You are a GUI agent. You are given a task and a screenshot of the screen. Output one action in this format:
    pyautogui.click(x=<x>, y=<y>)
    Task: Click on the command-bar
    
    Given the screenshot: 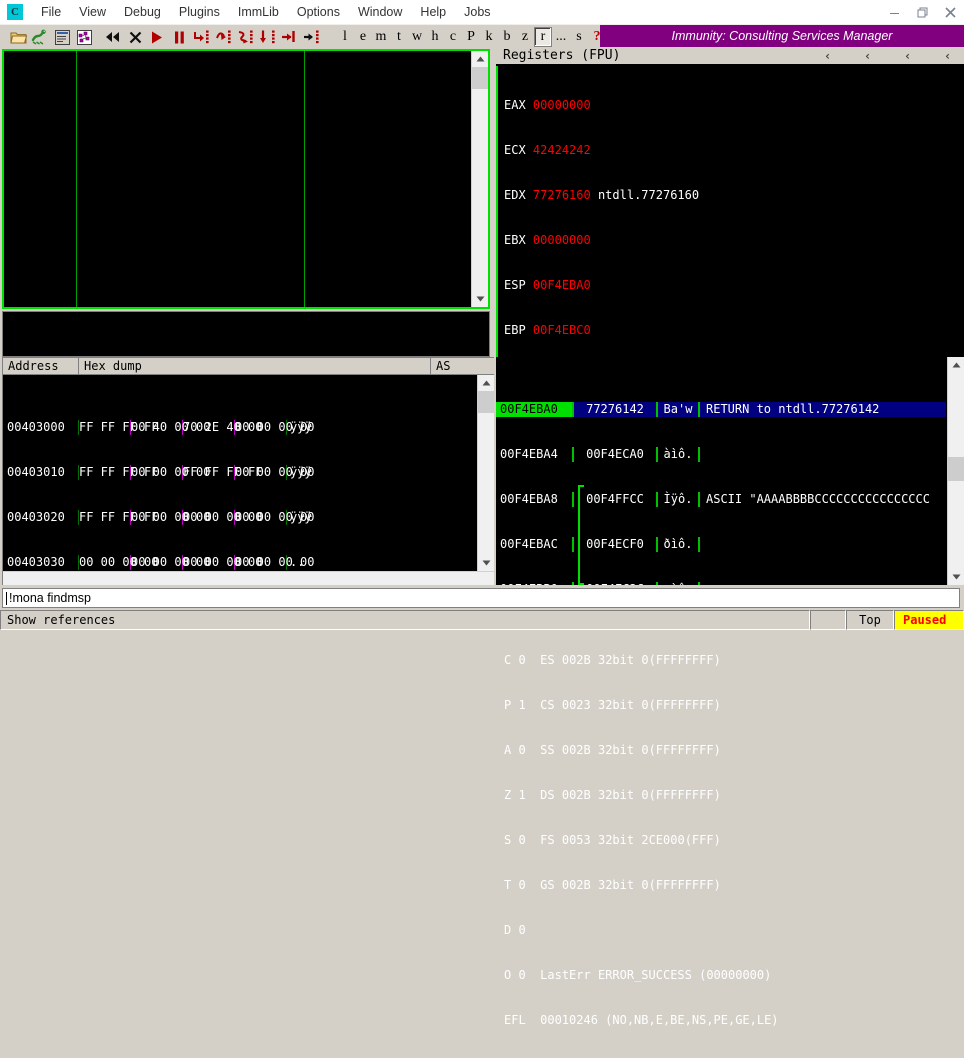 What is the action you would take?
    pyautogui.click(x=481, y=598)
    